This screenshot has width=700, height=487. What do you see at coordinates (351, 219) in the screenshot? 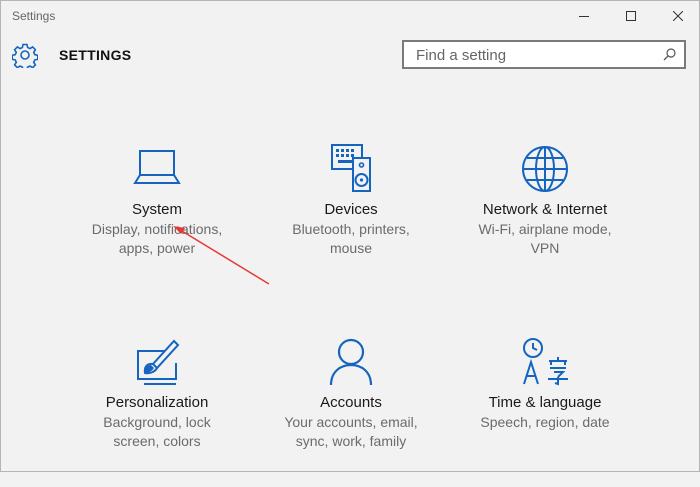
I see `tile-devices: Devices Bluetooth, printers, mouse` at bounding box center [351, 219].